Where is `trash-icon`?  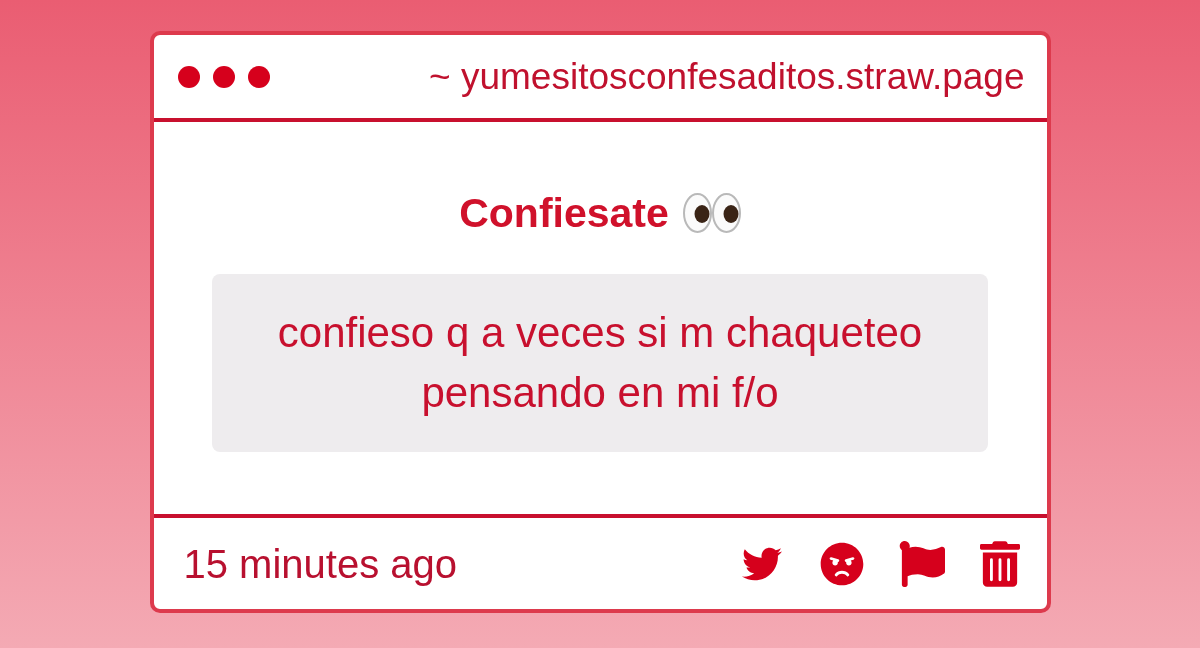 trash-icon is located at coordinates (999, 563).